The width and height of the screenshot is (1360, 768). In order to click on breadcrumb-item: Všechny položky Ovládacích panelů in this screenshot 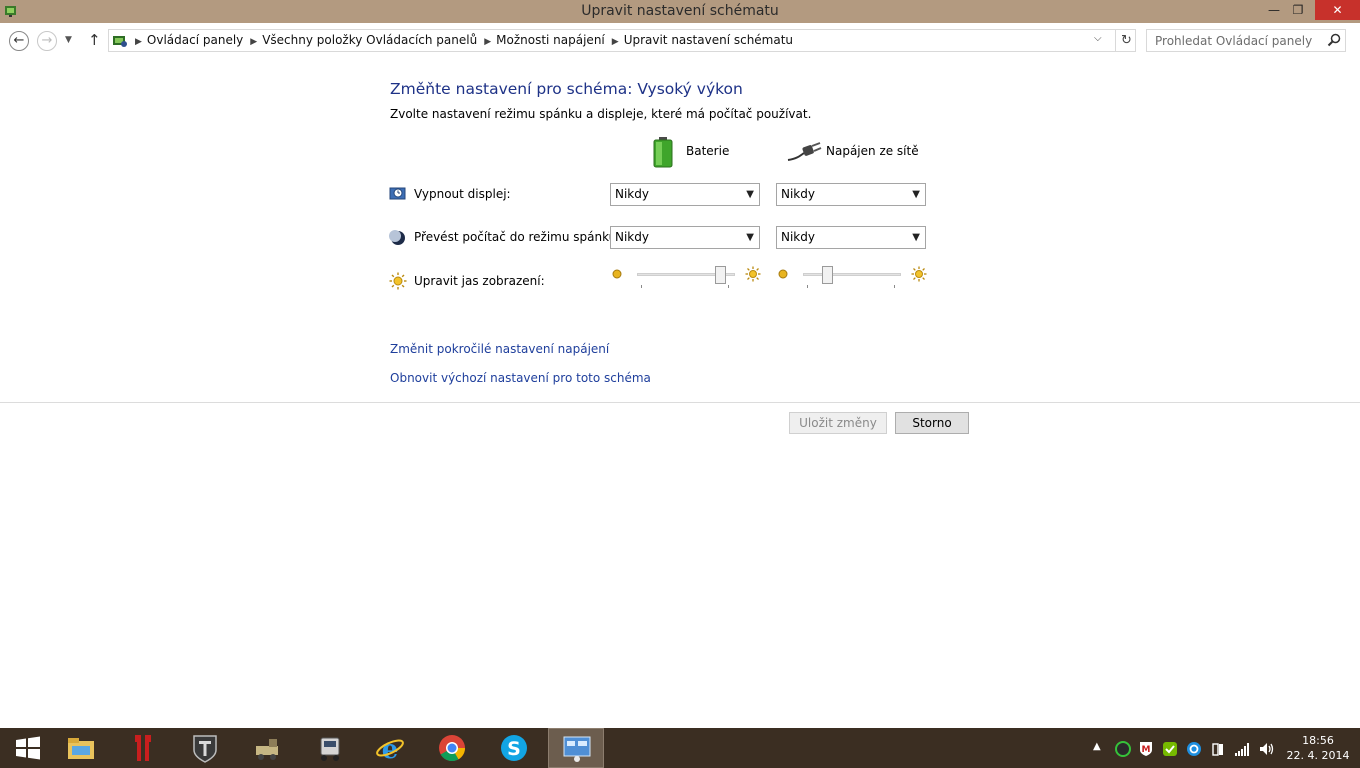, I will do `click(369, 40)`.